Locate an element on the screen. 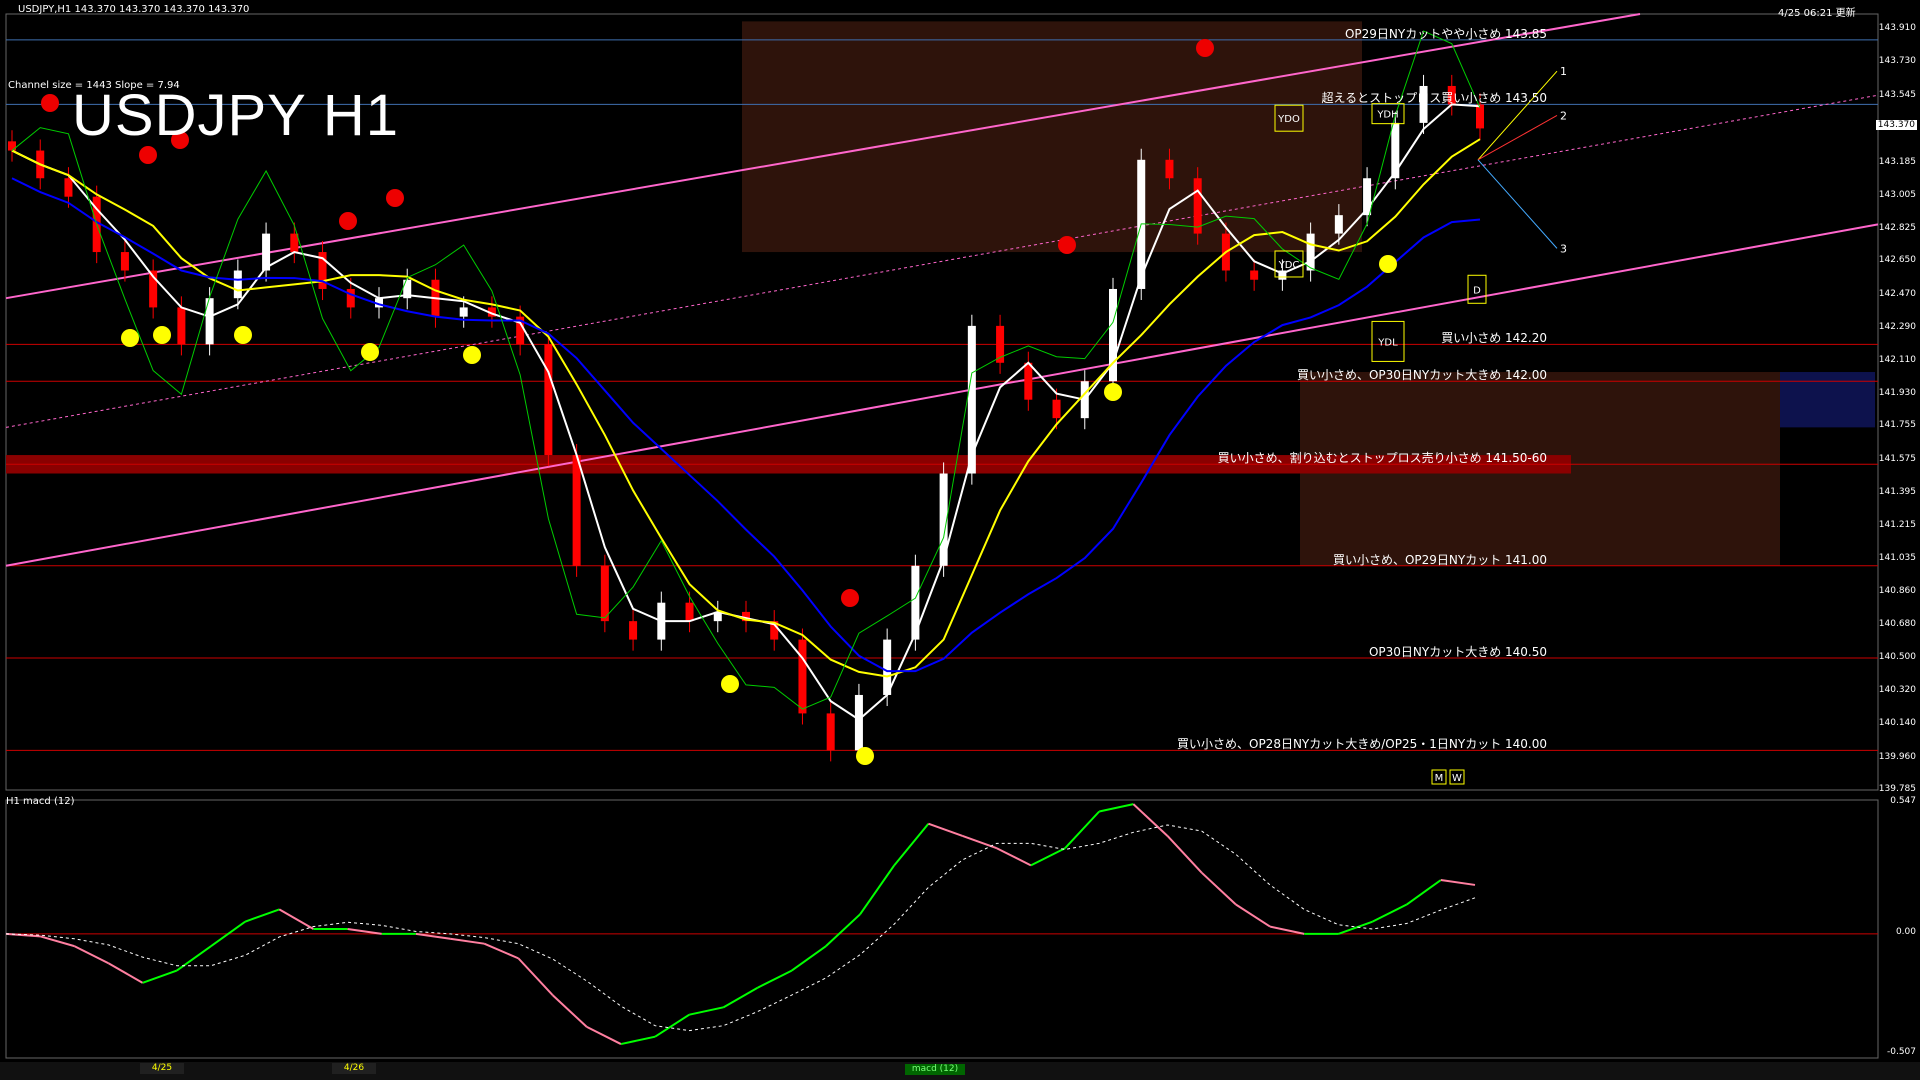  price-tick: 141.930 is located at coordinates (1897, 393).